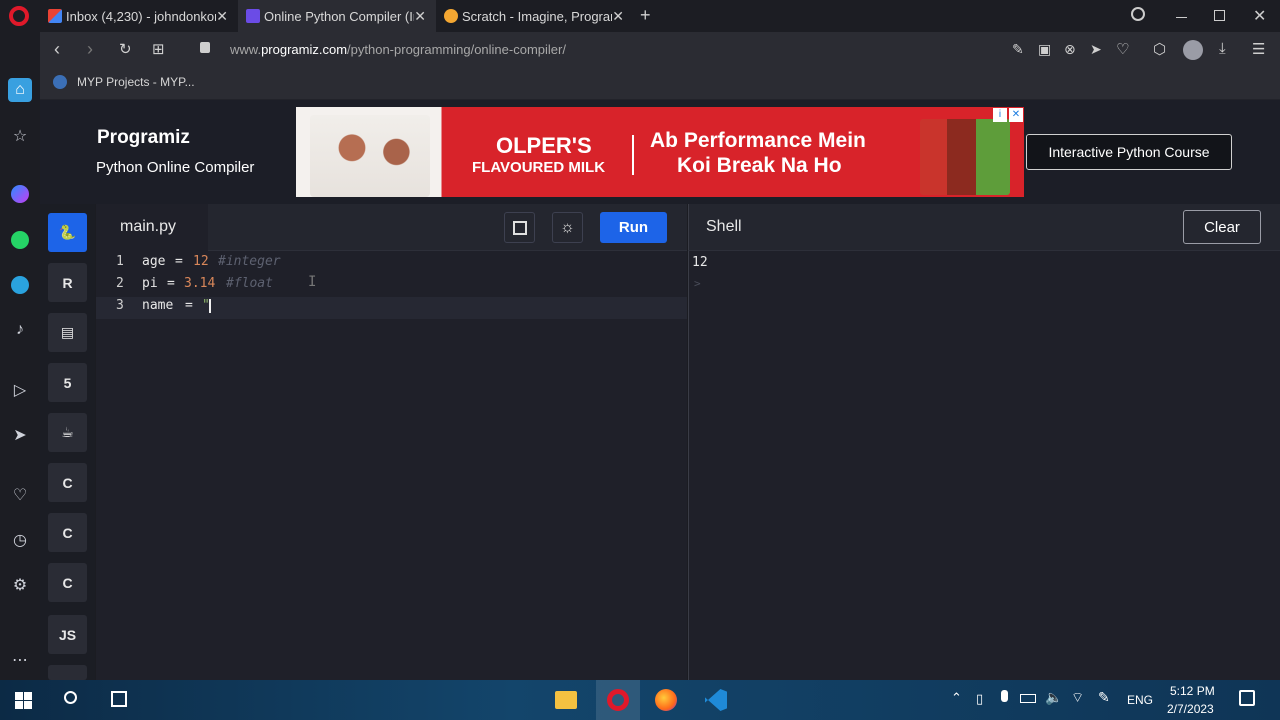 This screenshot has height=720, width=1280. I want to click on search-tabs-icon, so click(1138, 14).